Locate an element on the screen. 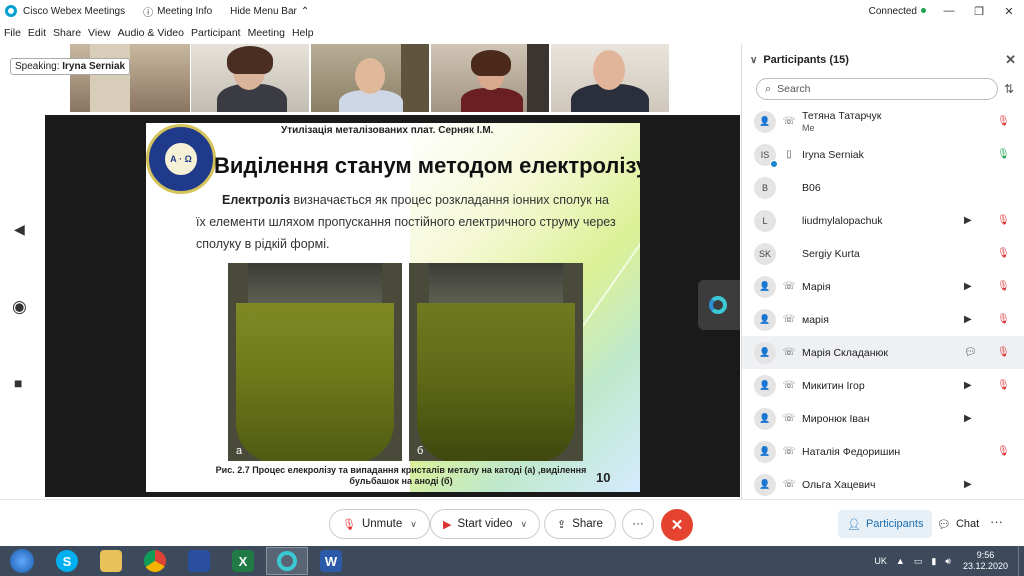  clock-time: 9:56 is located at coordinates (985, 555).